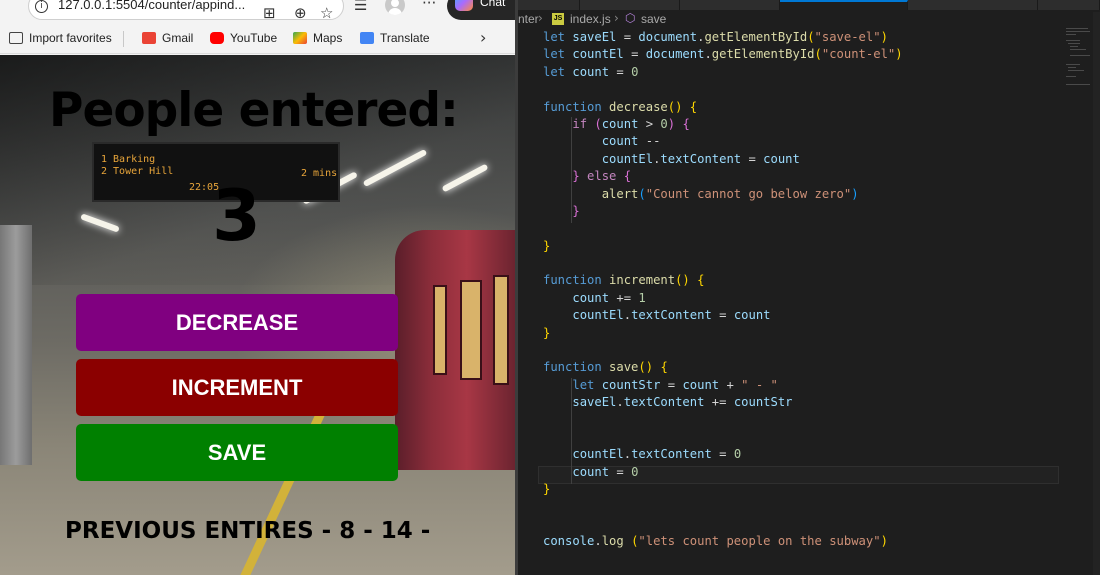 This screenshot has width=1100, height=575. What do you see at coordinates (646, 367) in the screenshot?
I see `code-token: ()` at bounding box center [646, 367].